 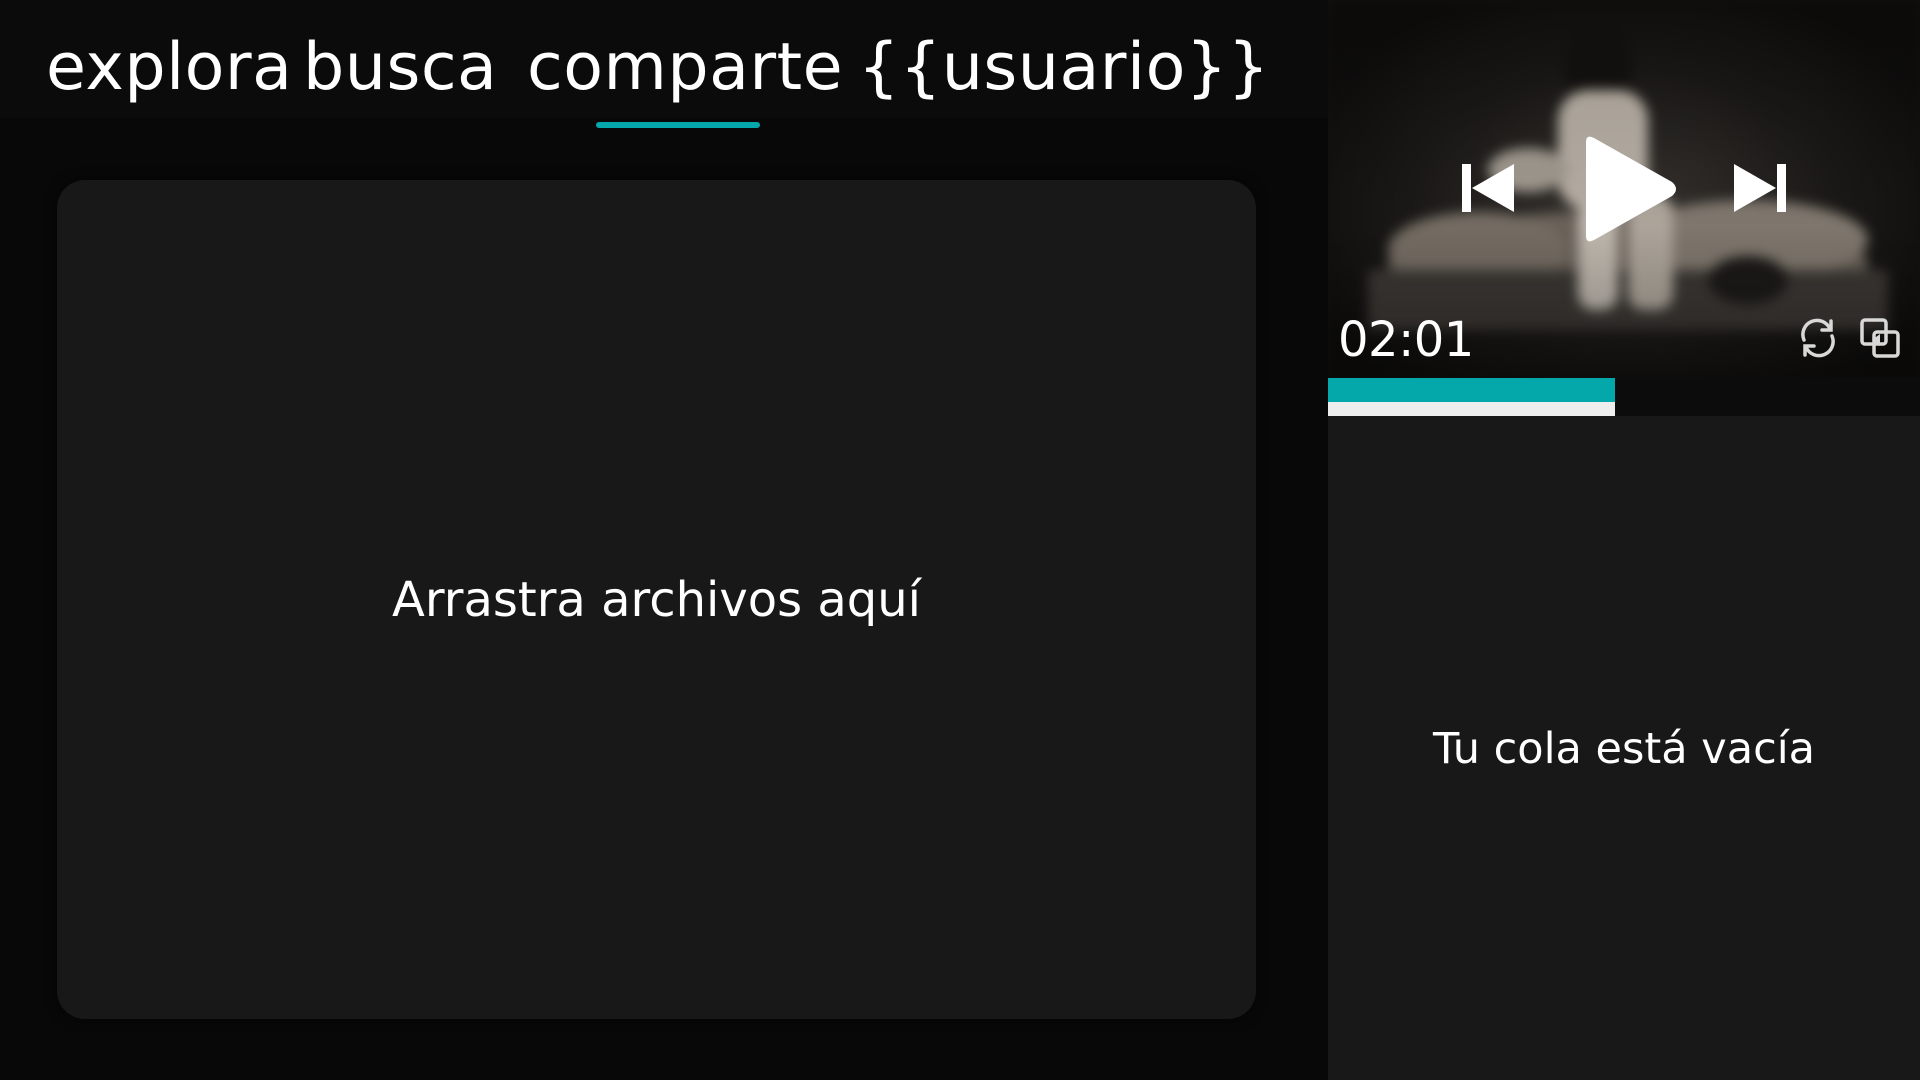 I want to click on active-tab-indicator, so click(x=678, y=125).